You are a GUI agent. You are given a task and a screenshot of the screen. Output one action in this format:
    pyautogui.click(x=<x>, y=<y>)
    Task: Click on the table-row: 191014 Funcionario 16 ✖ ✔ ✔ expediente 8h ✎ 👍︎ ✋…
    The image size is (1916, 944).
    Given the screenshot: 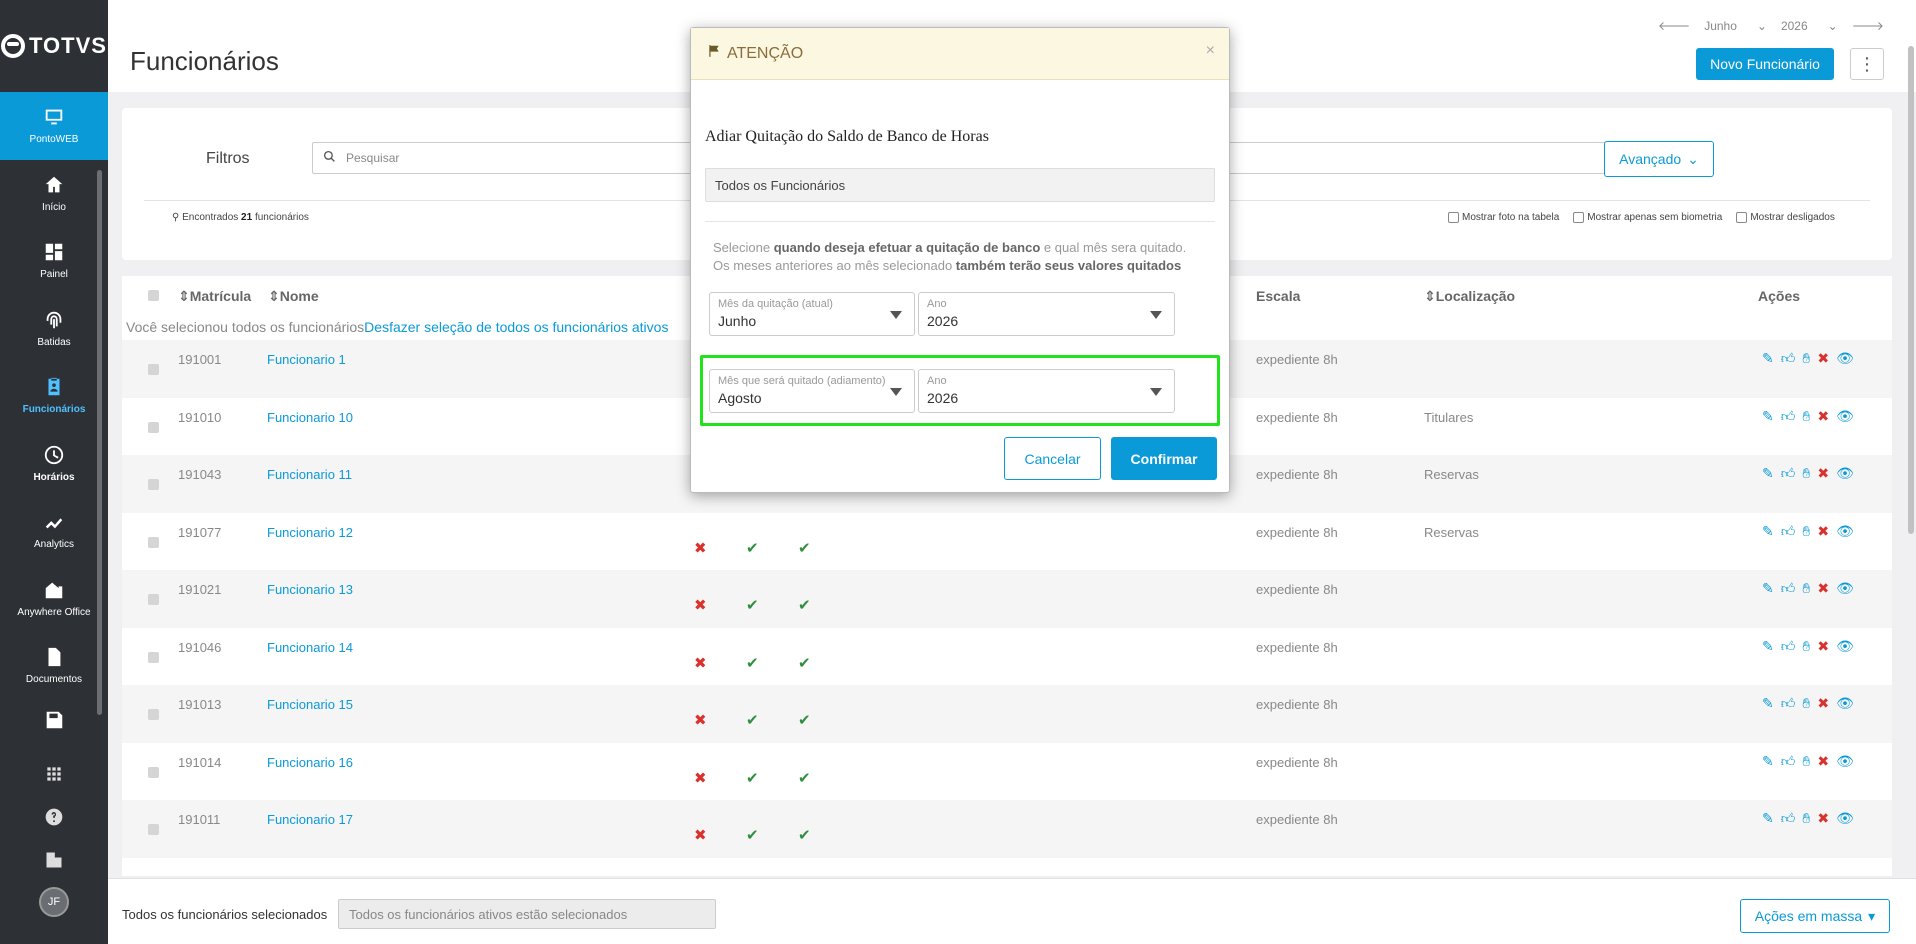 What is the action you would take?
    pyautogui.click(x=1007, y=772)
    